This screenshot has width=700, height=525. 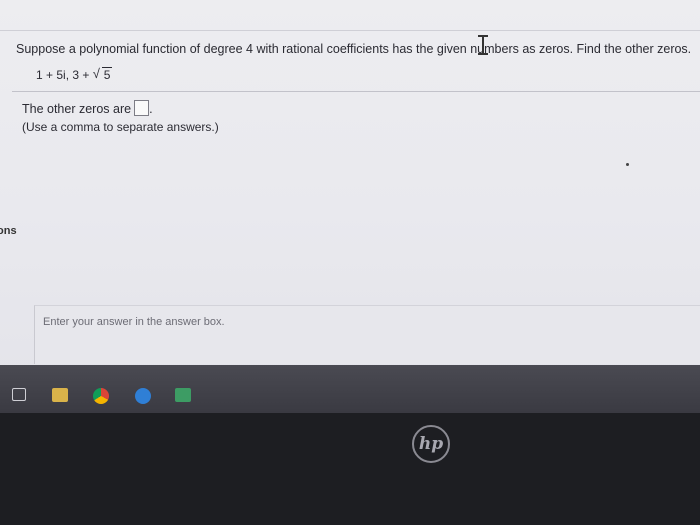 I want to click on answer-hint: (Use a comma to separate answers.), so click(x=120, y=127).